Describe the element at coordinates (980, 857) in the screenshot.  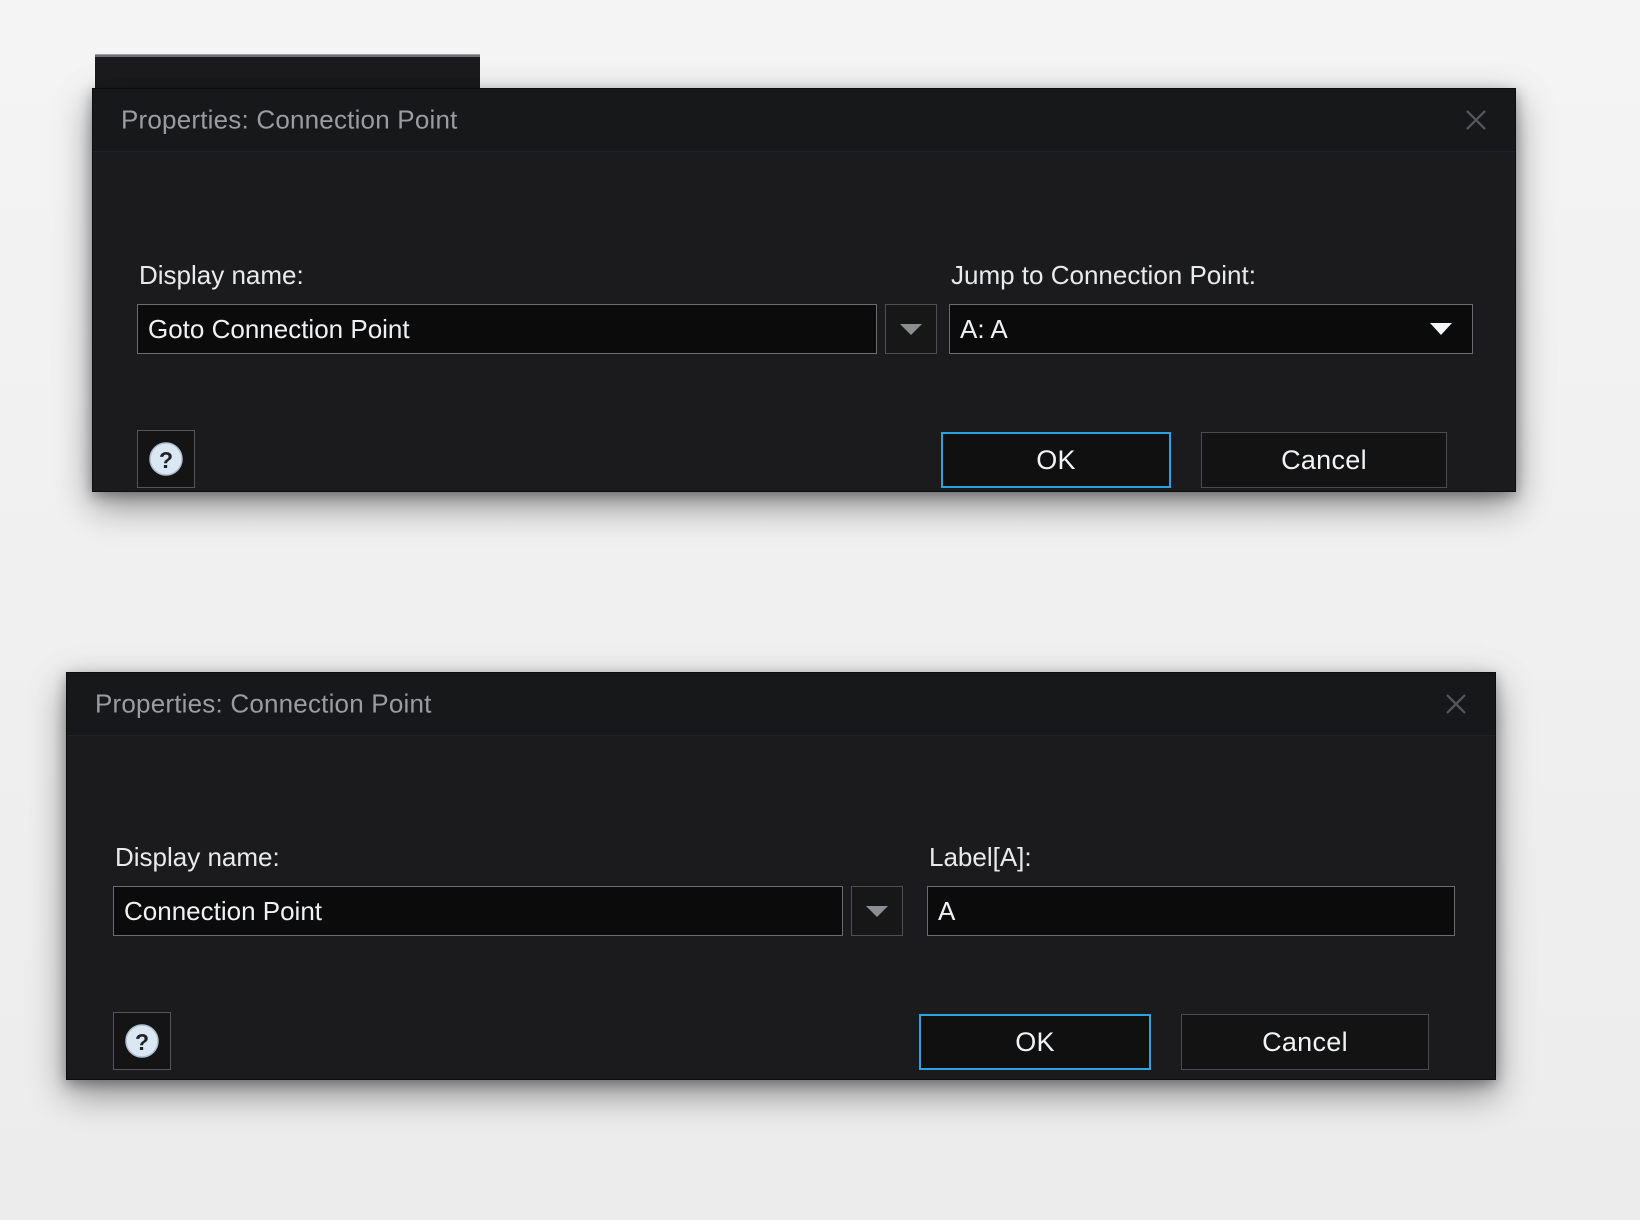
I see `label-field-label: Label[A]:` at that location.